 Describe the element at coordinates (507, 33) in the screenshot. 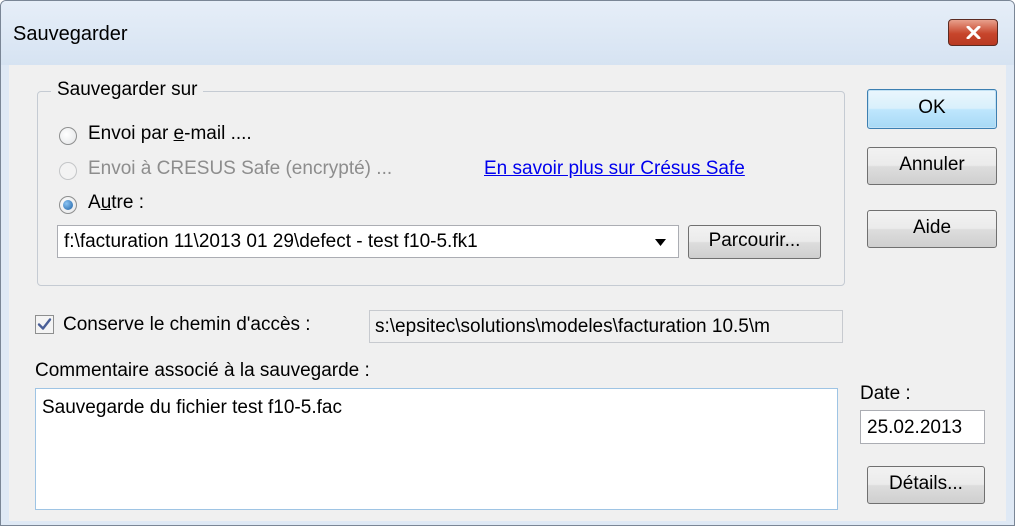

I see `title-bar: Sauvegarder` at that location.